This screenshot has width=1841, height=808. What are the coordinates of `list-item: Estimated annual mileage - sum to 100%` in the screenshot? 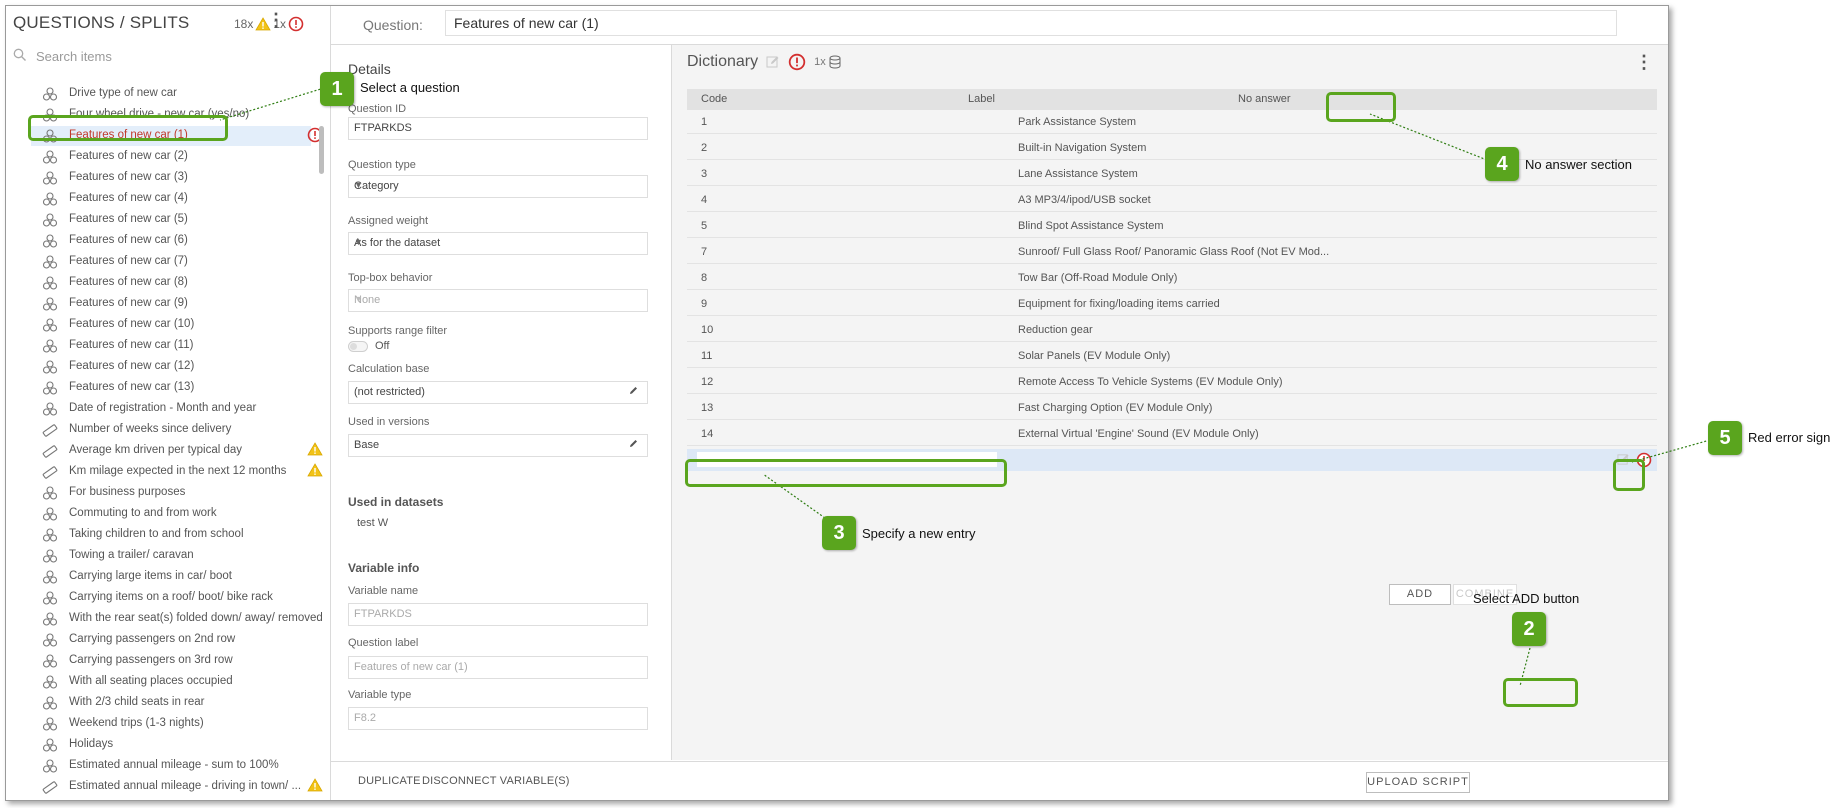 It's located at (171, 766).